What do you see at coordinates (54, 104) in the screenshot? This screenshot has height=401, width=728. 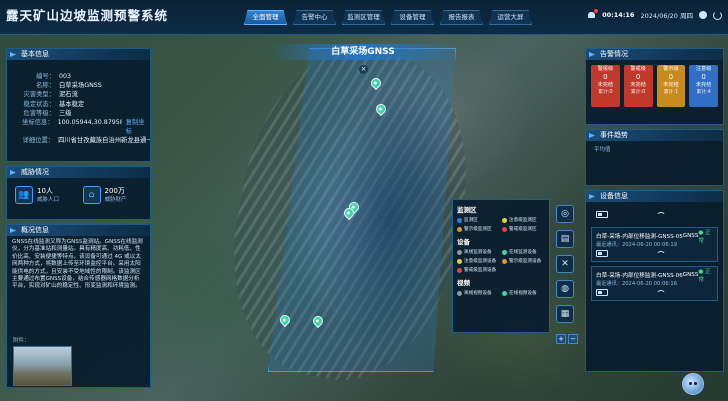 I see `info-row: 稳定状态： 基本稳定` at bounding box center [54, 104].